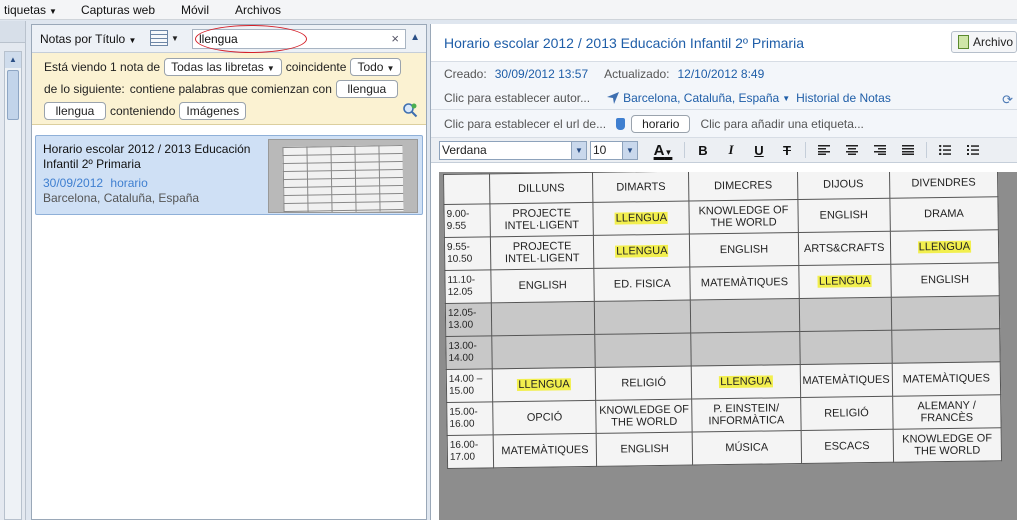 The height and width of the screenshot is (520, 1017). I want to click on match-mode-dropdown: Todo ▼, so click(376, 67).